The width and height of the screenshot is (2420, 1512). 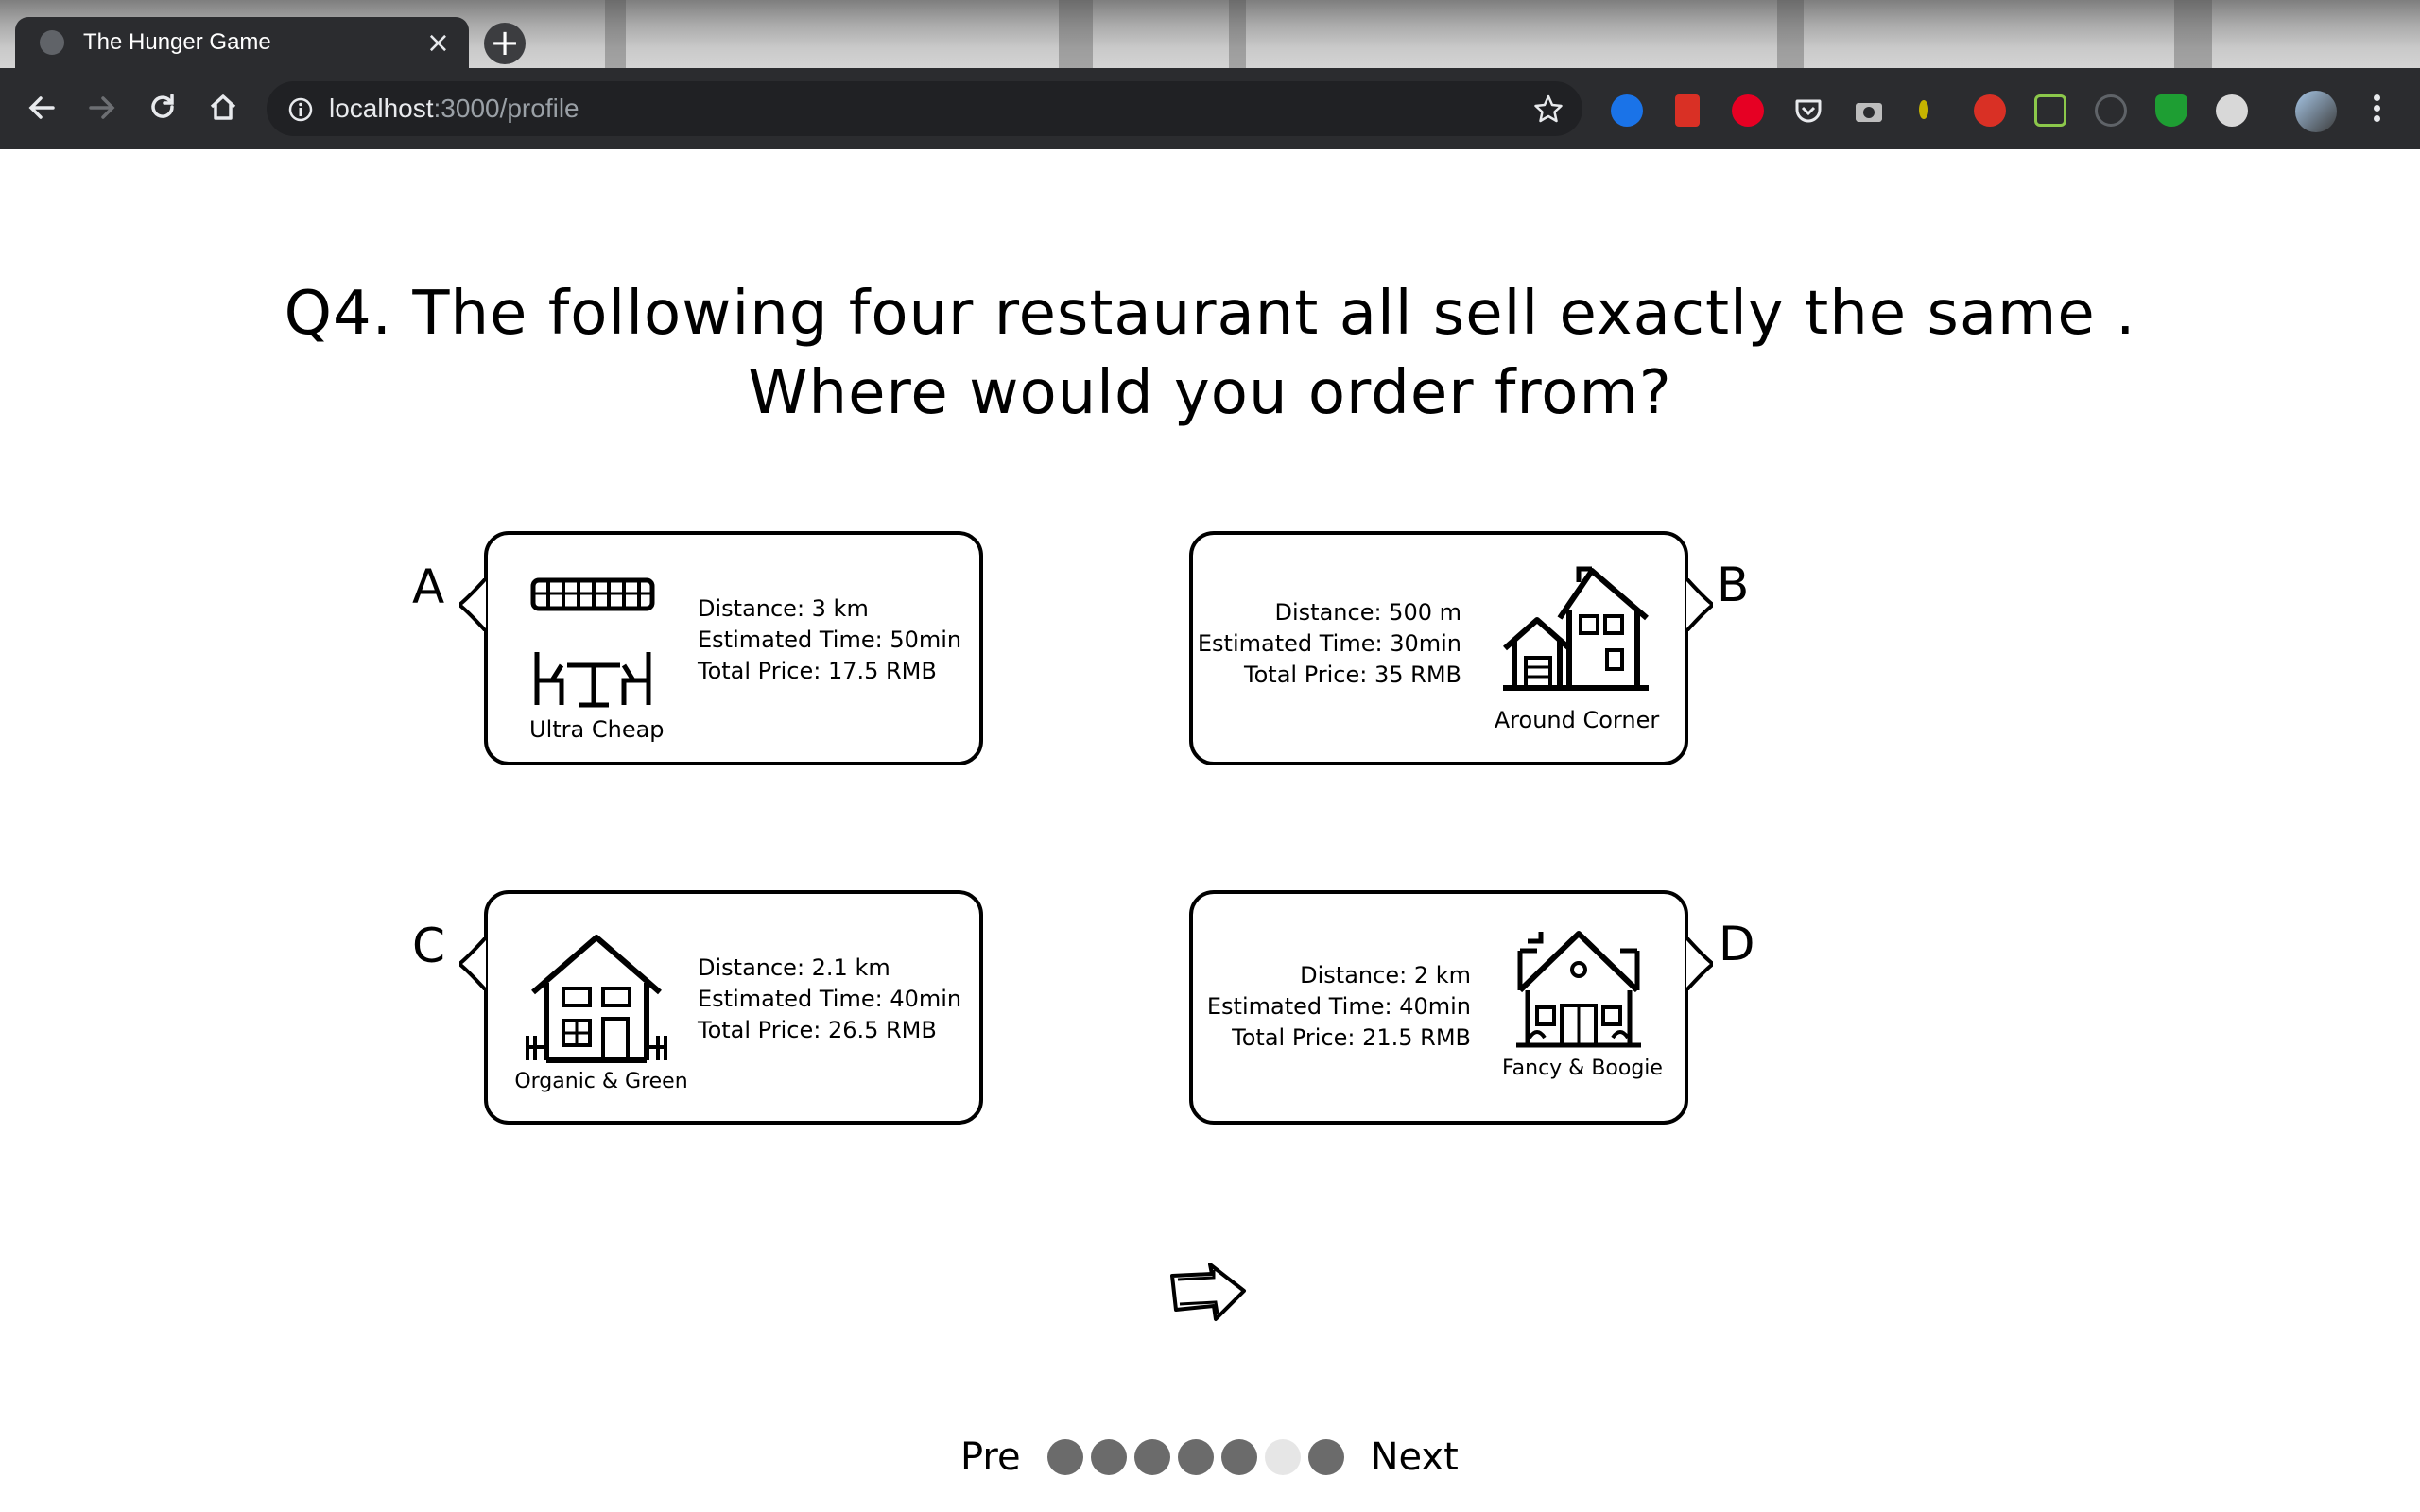 I want to click on forward-icon, so click(x=102, y=108).